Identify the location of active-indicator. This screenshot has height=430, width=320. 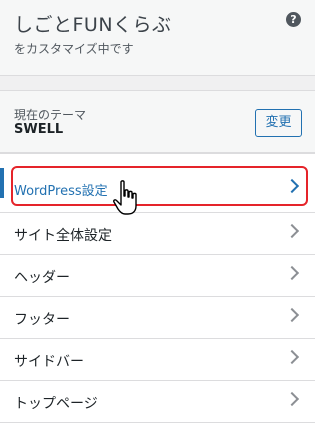
(2, 183).